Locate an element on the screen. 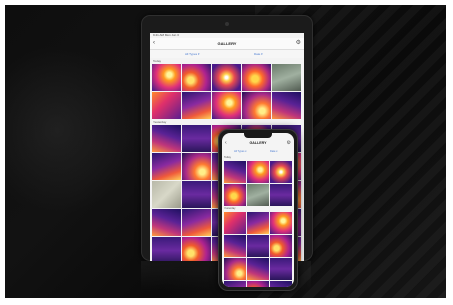 The image size is (453, 305). phone-gallery-title: GALLERY is located at coordinates (258, 143).